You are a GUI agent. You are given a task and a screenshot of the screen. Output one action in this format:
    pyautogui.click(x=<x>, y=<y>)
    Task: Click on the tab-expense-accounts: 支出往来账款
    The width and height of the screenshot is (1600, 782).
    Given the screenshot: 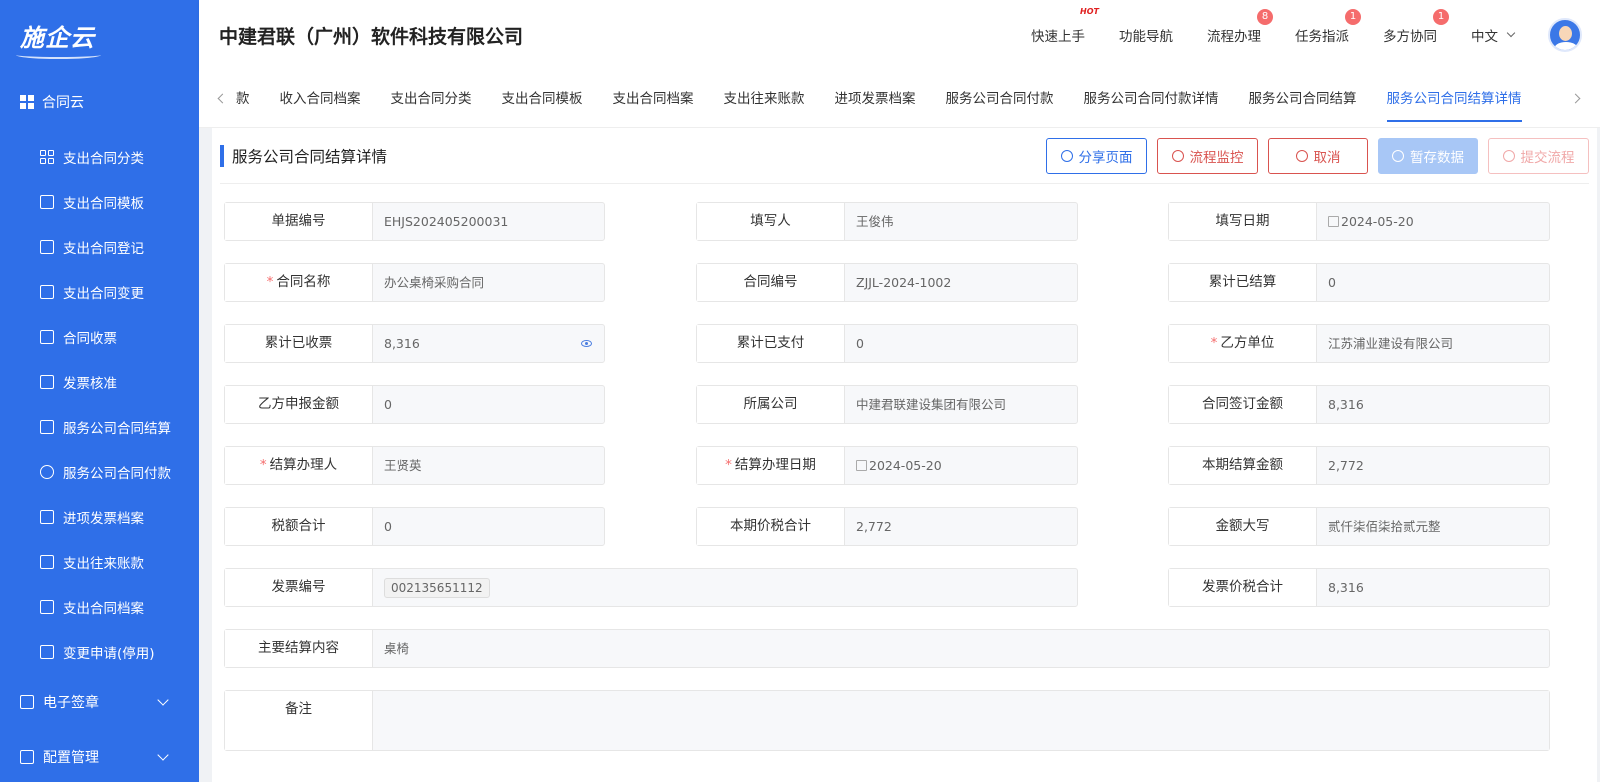 What is the action you would take?
    pyautogui.click(x=764, y=99)
    